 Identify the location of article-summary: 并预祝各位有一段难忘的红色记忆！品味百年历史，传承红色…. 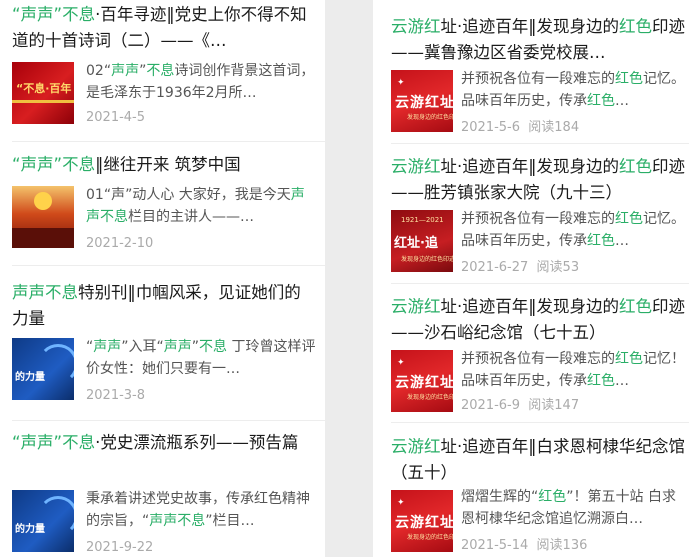
(575, 370).